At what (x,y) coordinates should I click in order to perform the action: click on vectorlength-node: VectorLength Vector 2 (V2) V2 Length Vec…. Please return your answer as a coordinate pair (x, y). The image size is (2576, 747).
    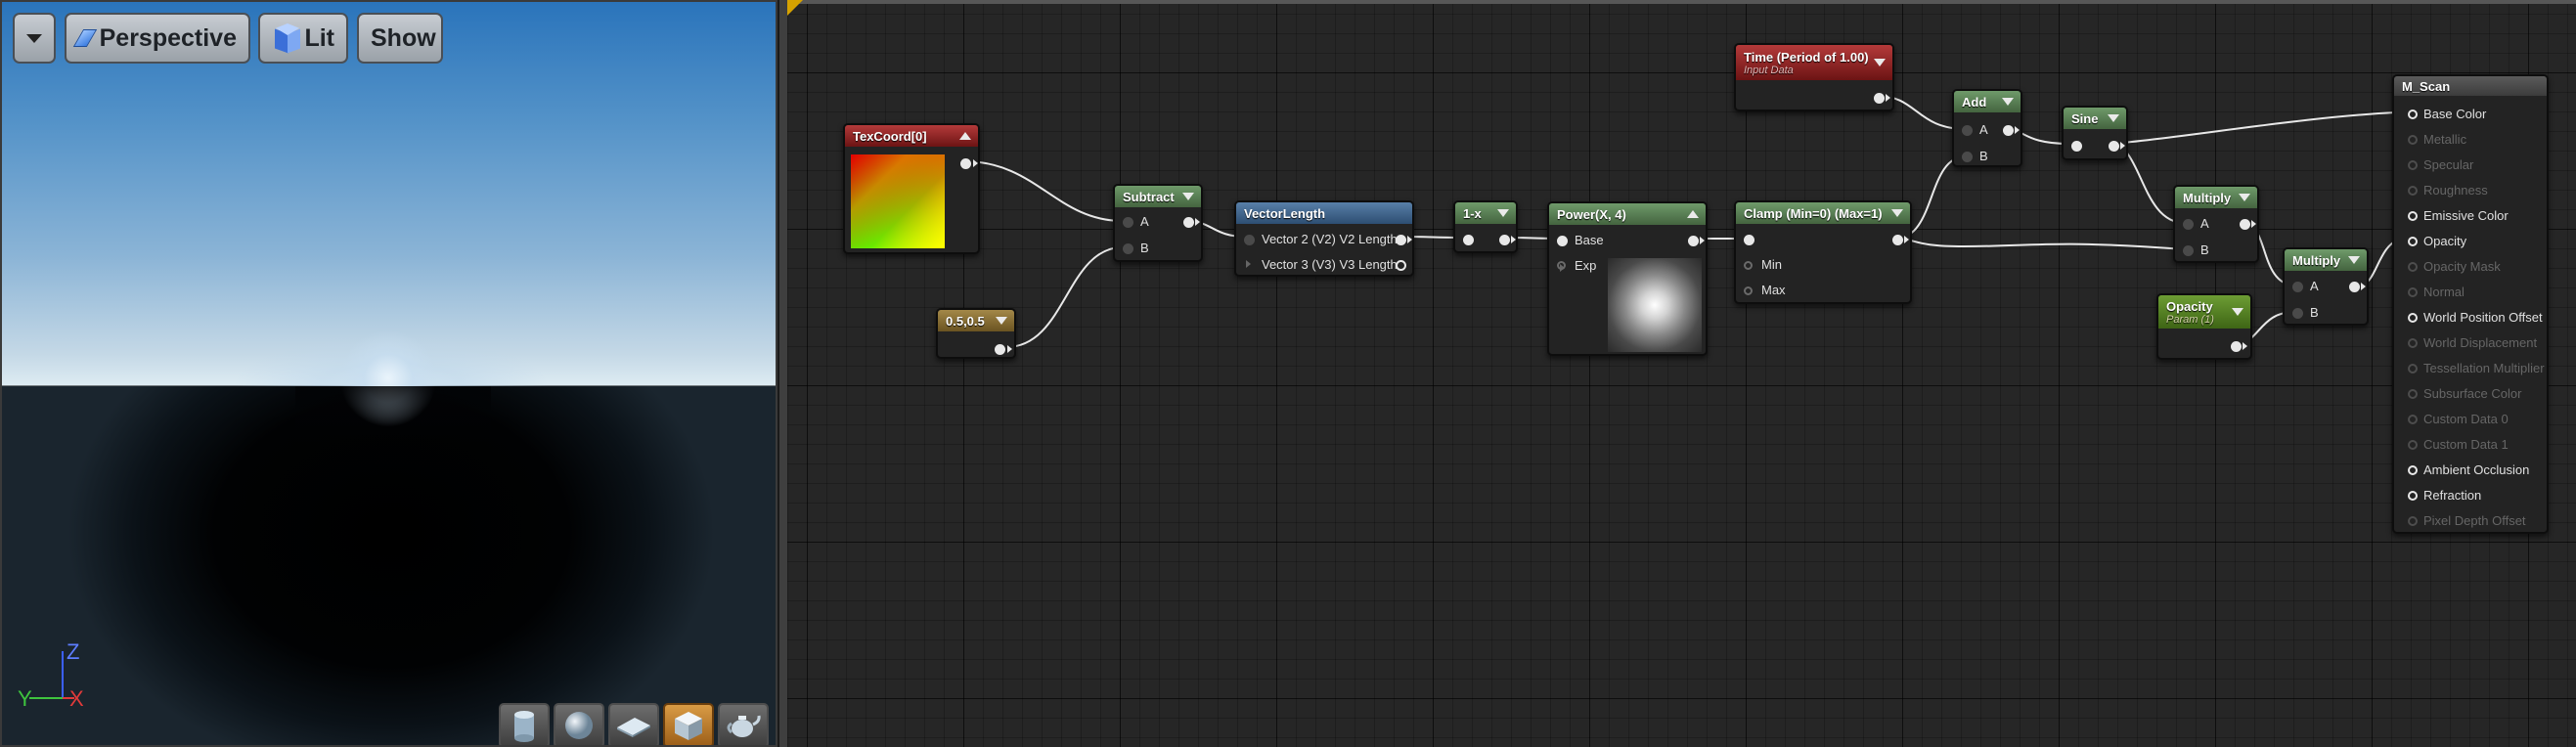
    Looking at the image, I should click on (1324, 239).